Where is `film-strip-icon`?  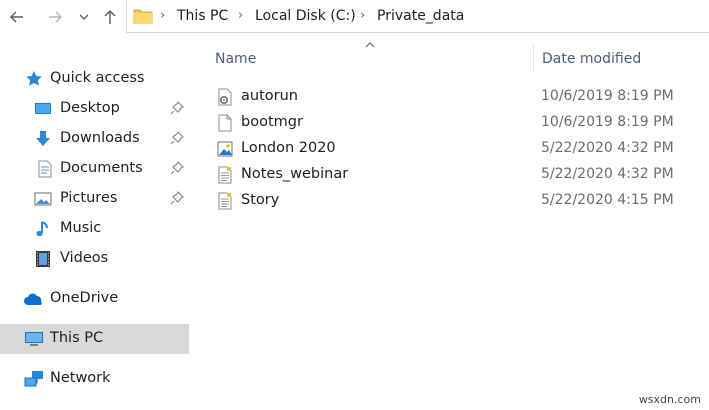 film-strip-icon is located at coordinates (43, 259).